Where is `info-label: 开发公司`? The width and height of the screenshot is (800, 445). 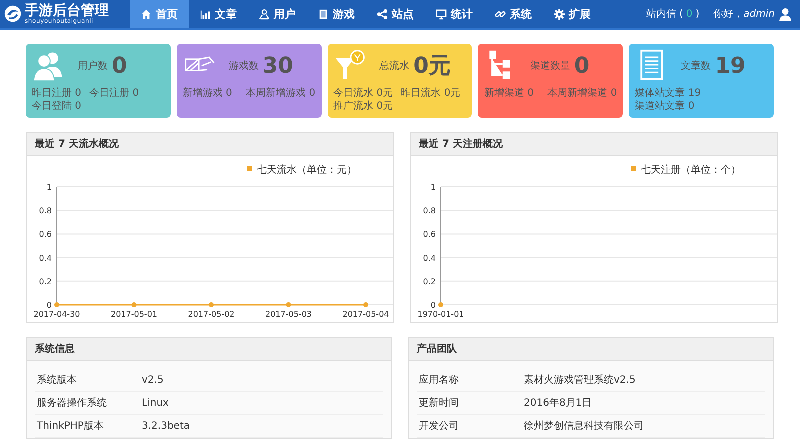 info-label: 开发公司 is located at coordinates (439, 426).